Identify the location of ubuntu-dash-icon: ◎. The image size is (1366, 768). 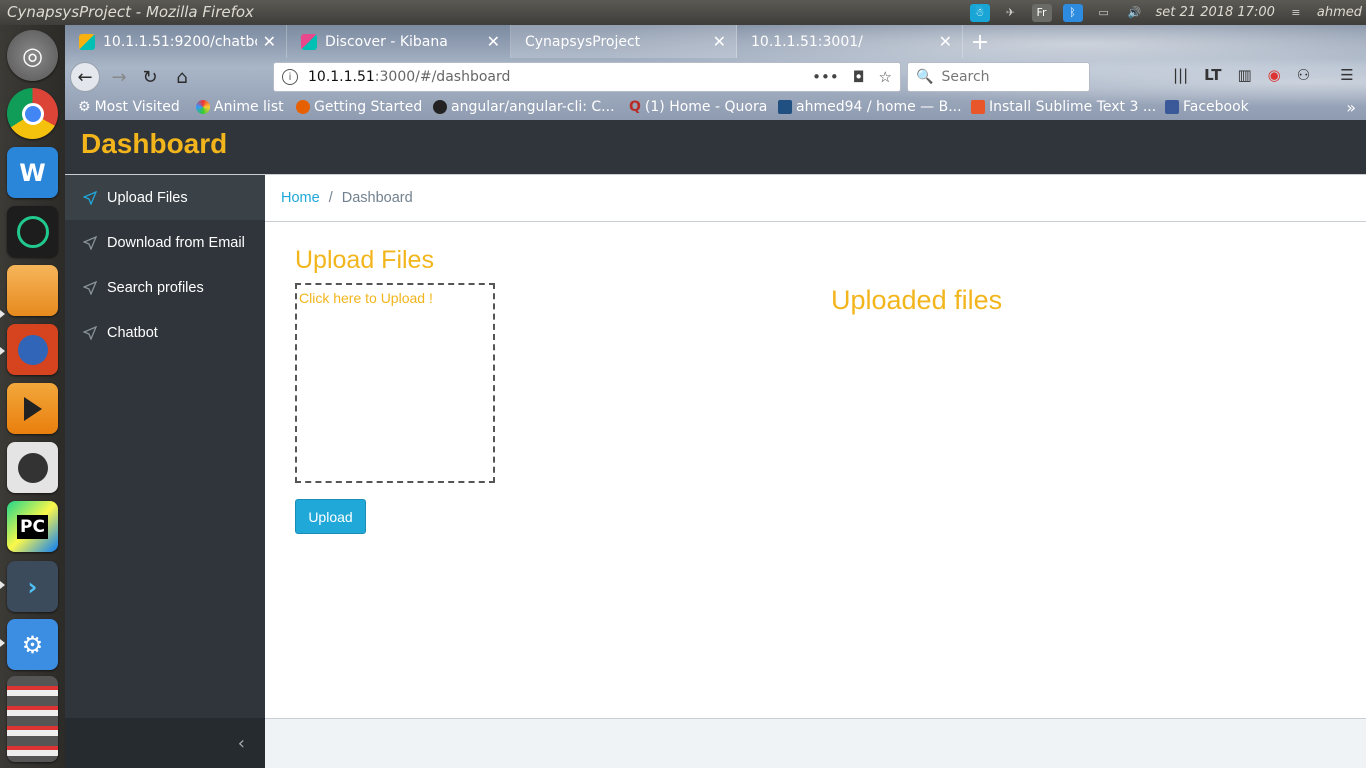
(32, 55).